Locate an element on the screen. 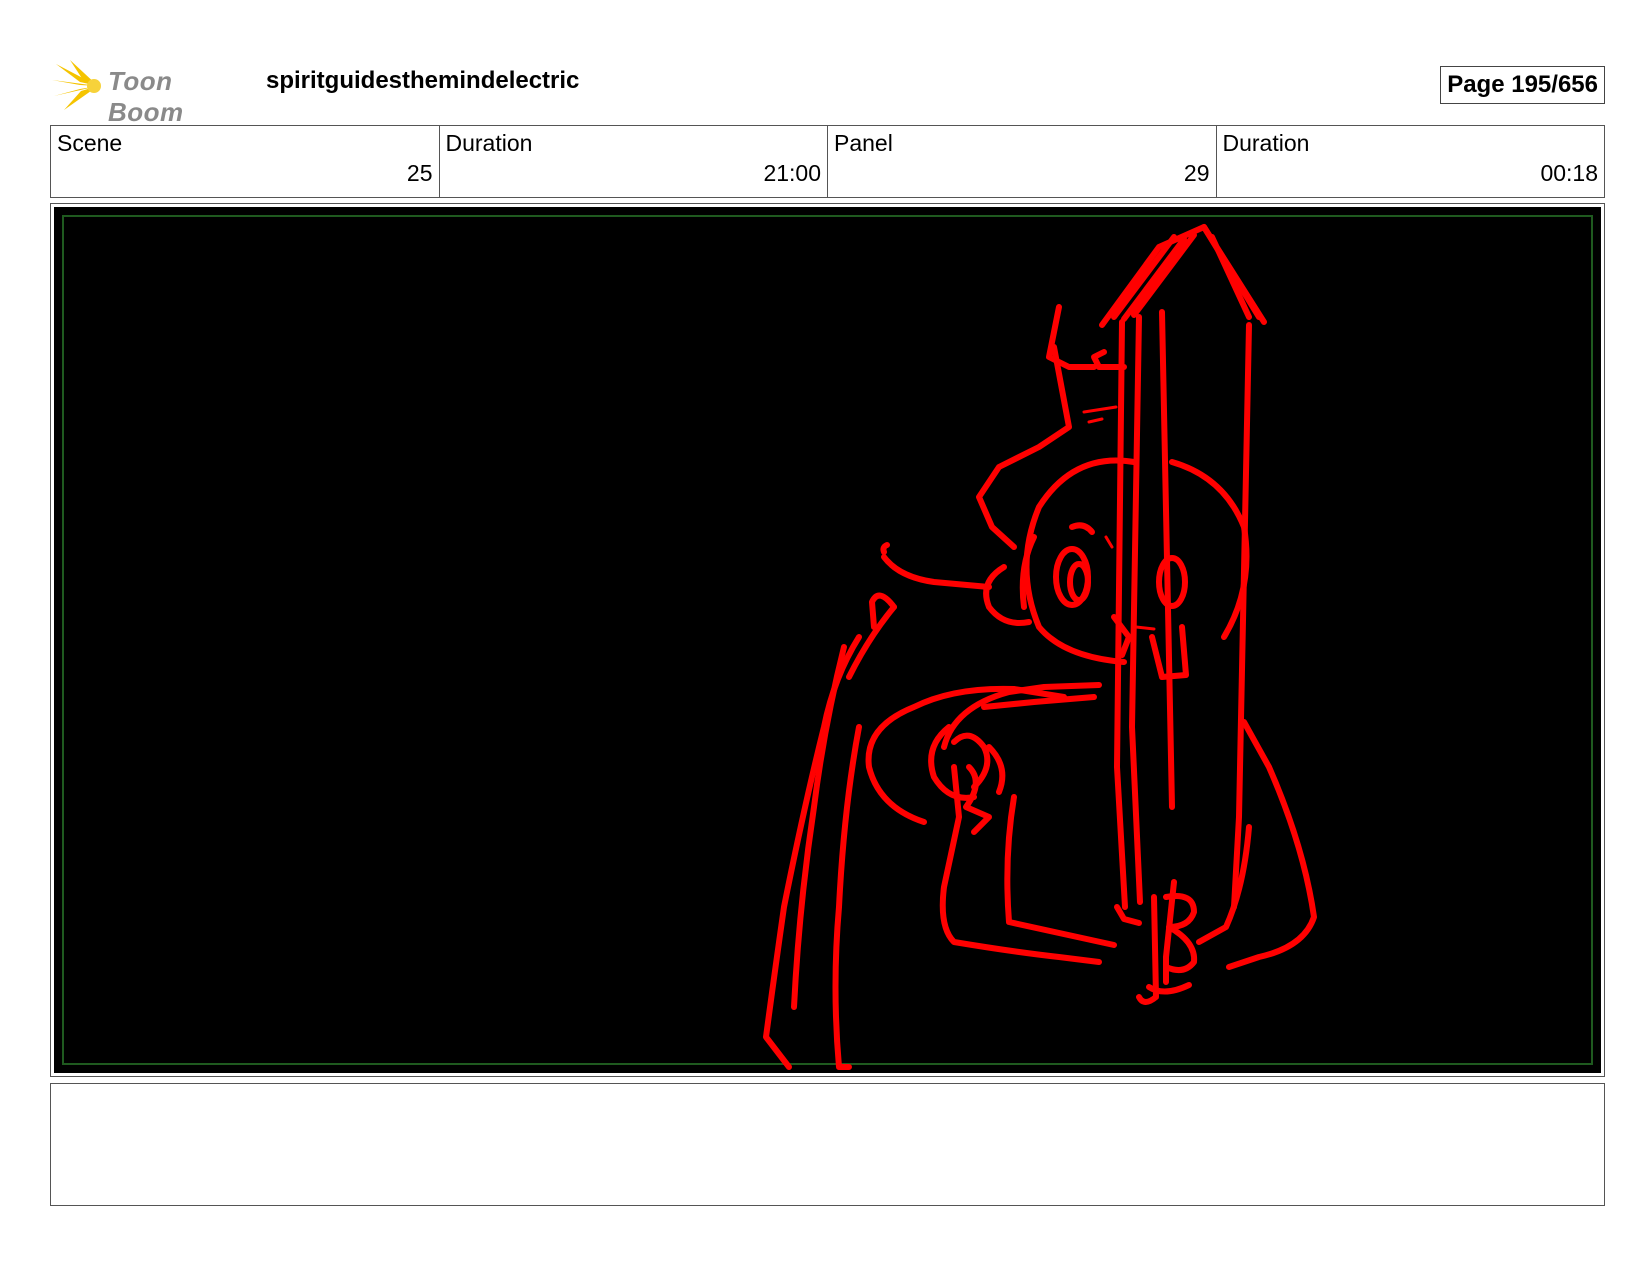  scene-duration-label: Duration is located at coordinates (489, 143).